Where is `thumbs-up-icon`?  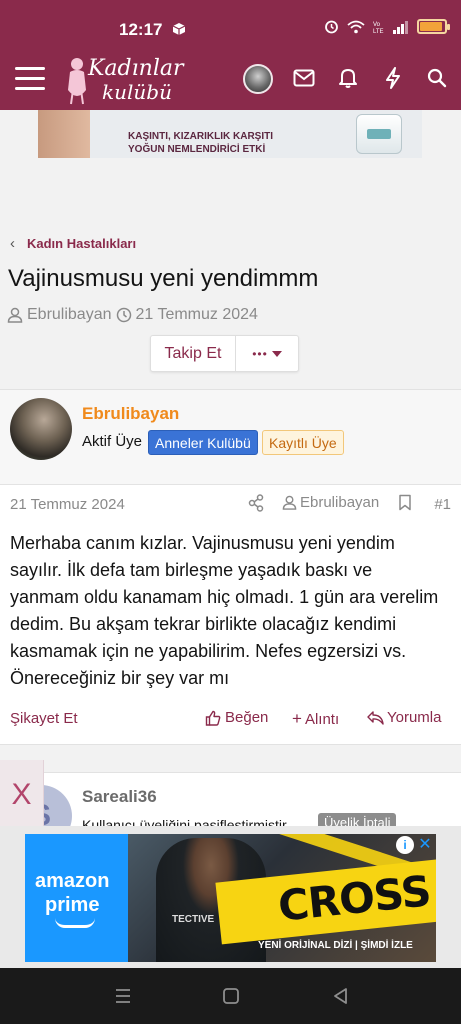
thumbs-up-icon is located at coordinates (213, 718).